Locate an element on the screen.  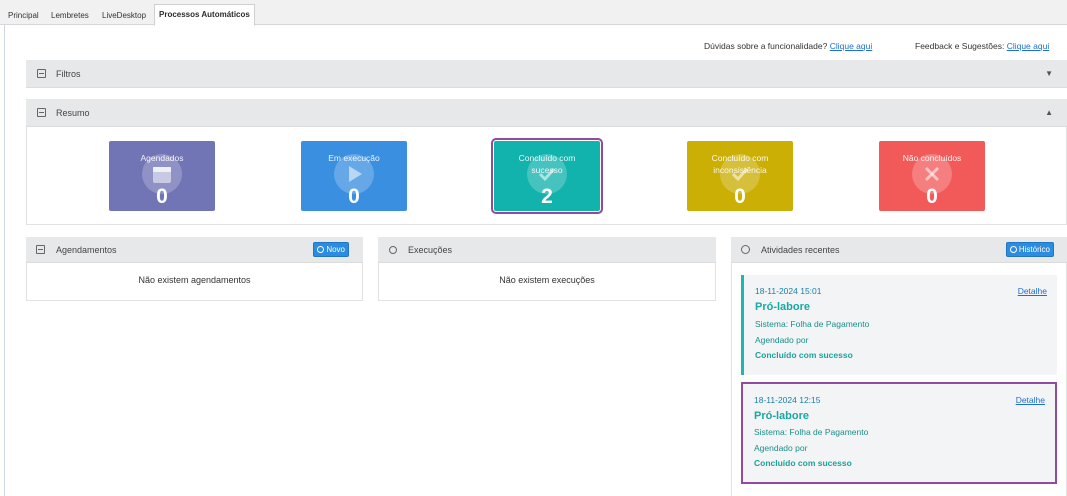
schedules-body: Não existem agendamentos is located at coordinates (194, 282).